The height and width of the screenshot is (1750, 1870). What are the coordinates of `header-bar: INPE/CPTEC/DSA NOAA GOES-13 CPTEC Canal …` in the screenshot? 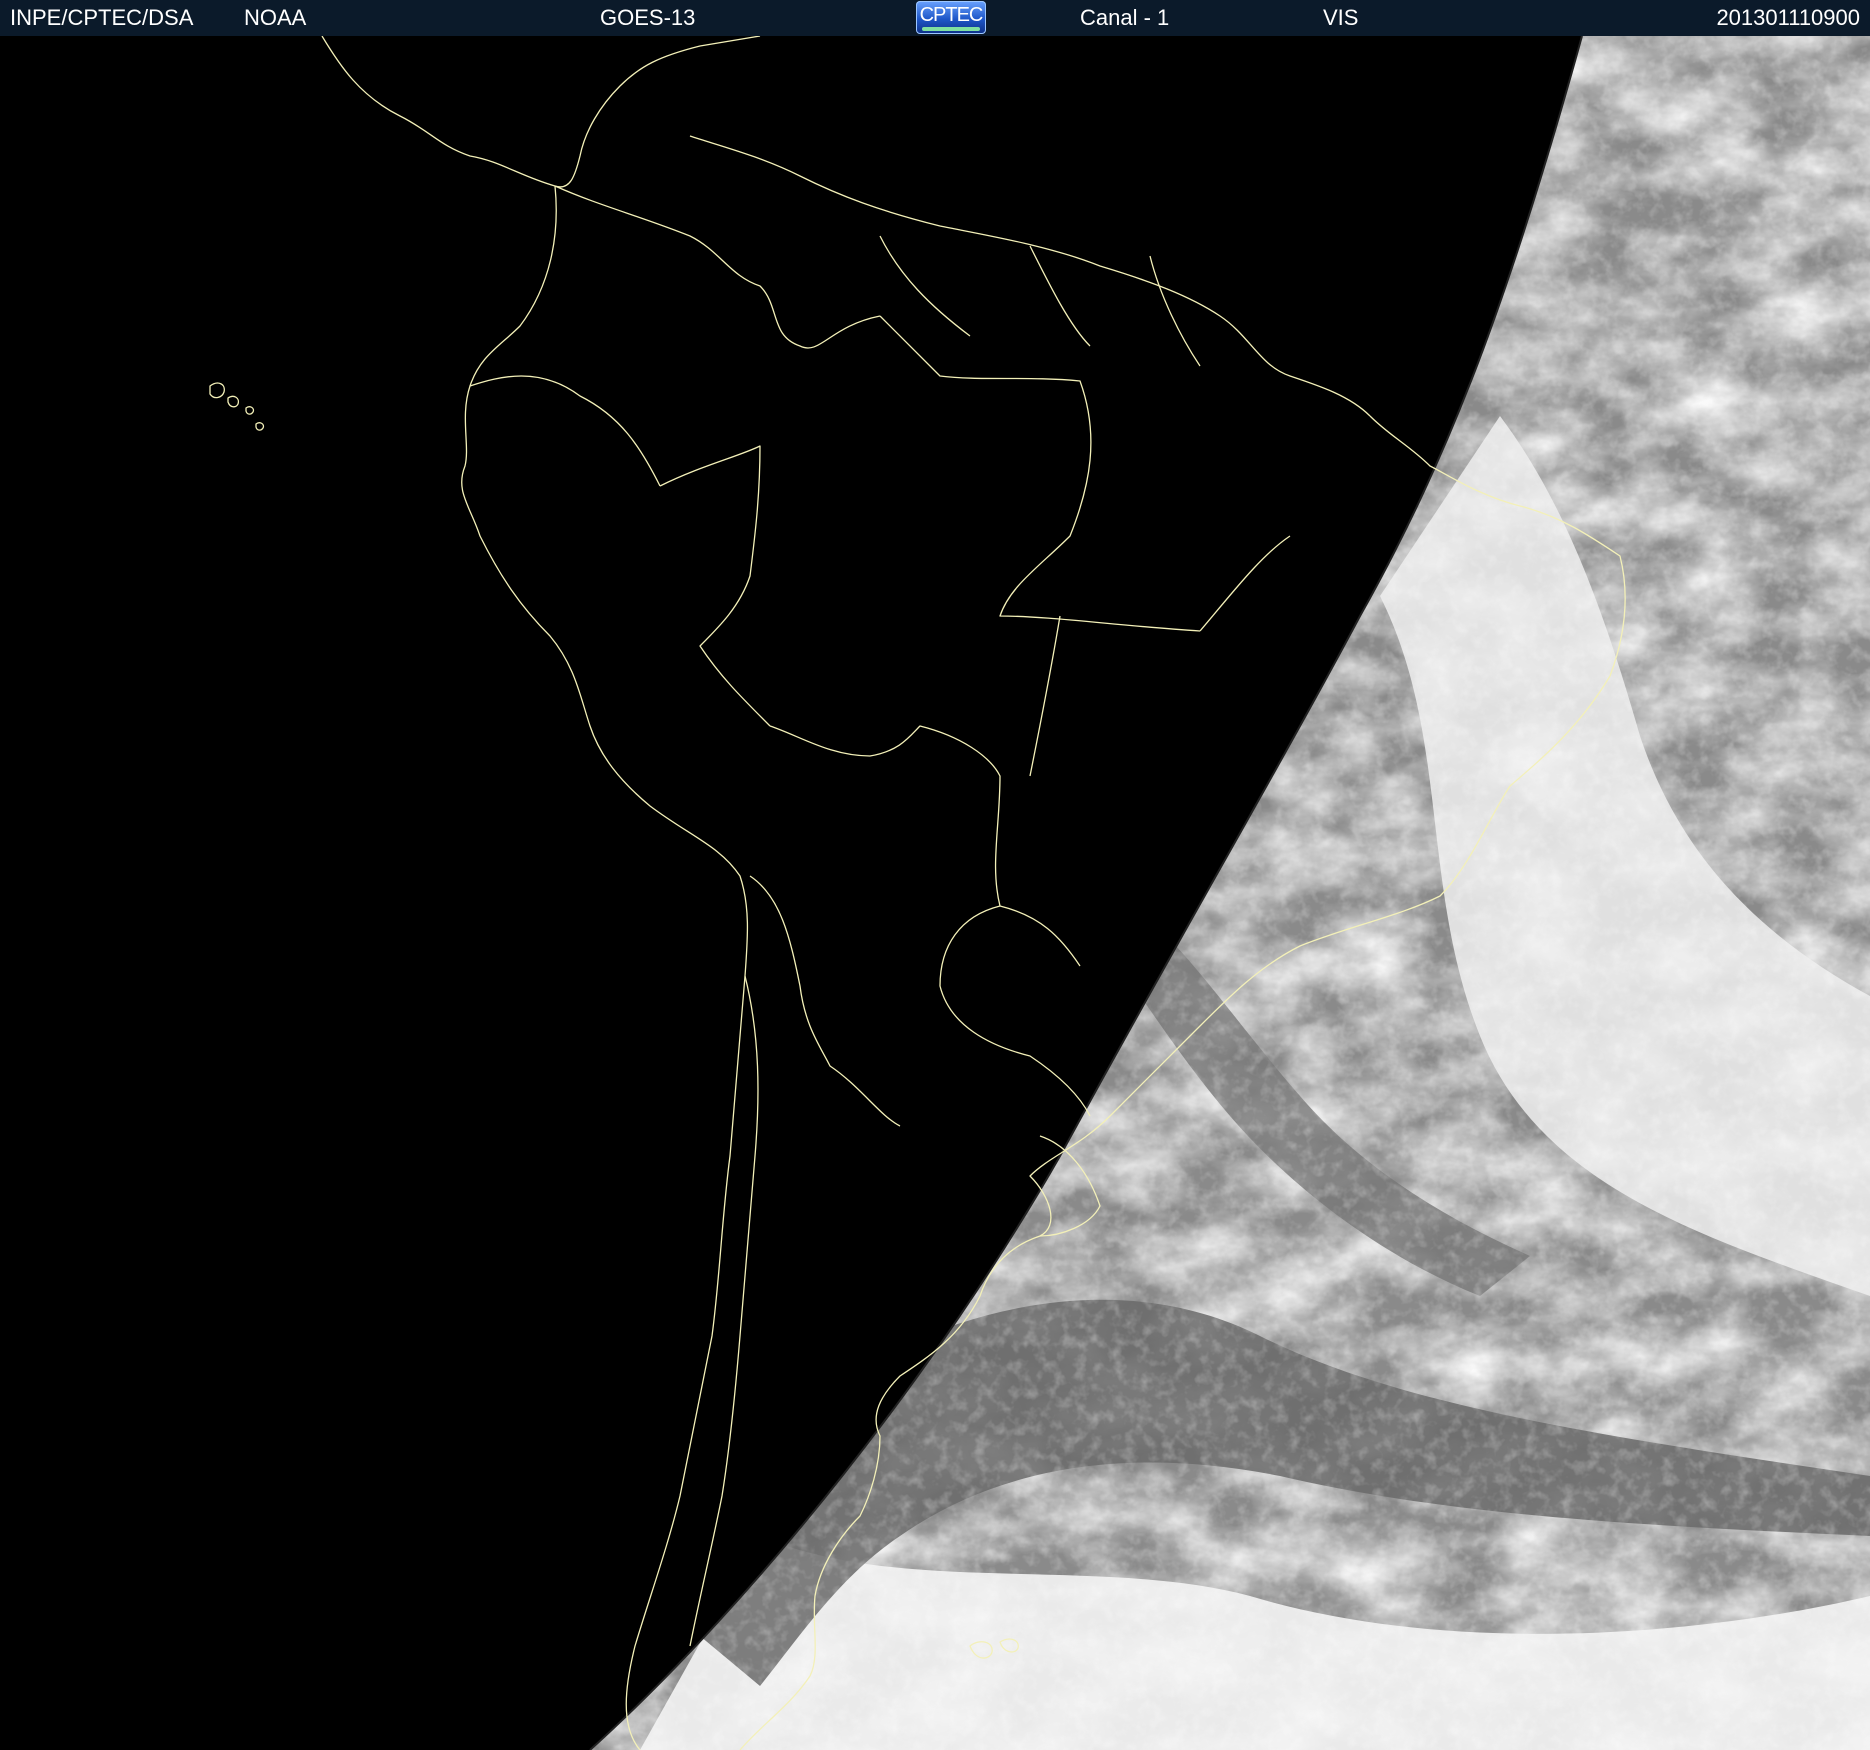 It's located at (935, 18).